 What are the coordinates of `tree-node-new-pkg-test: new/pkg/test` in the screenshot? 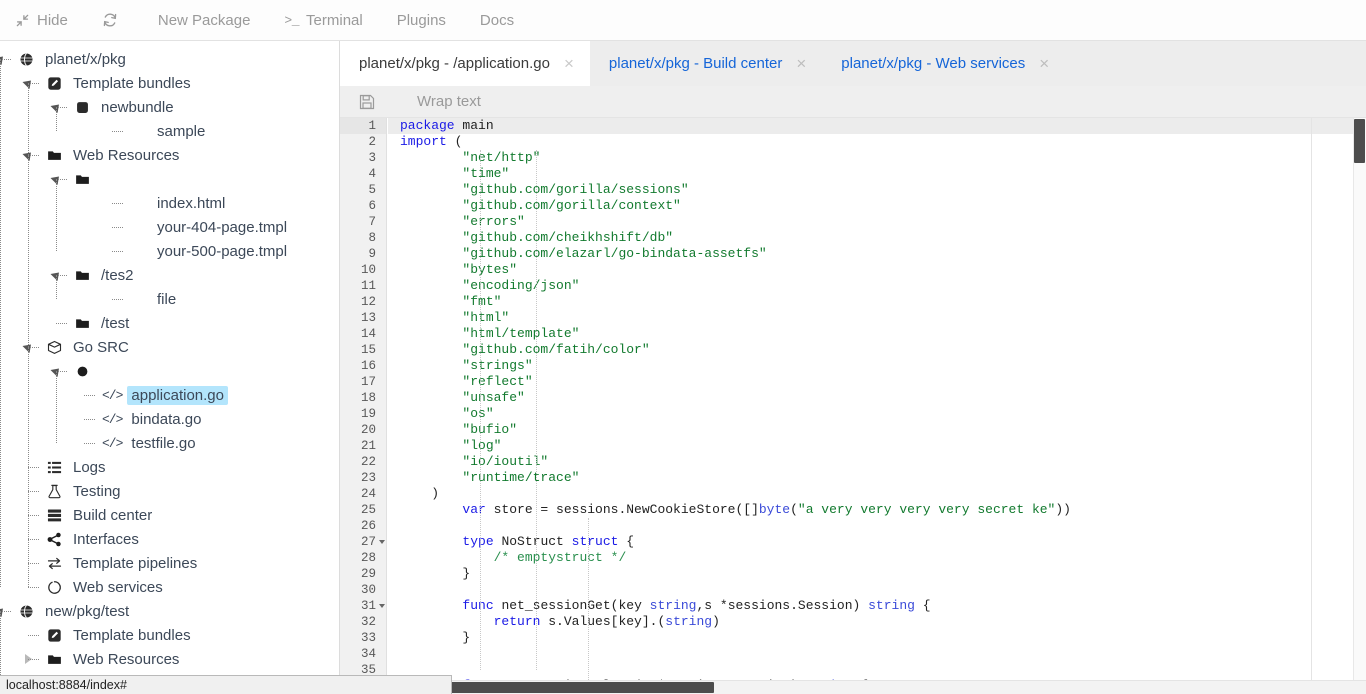 It's located at (170, 611).